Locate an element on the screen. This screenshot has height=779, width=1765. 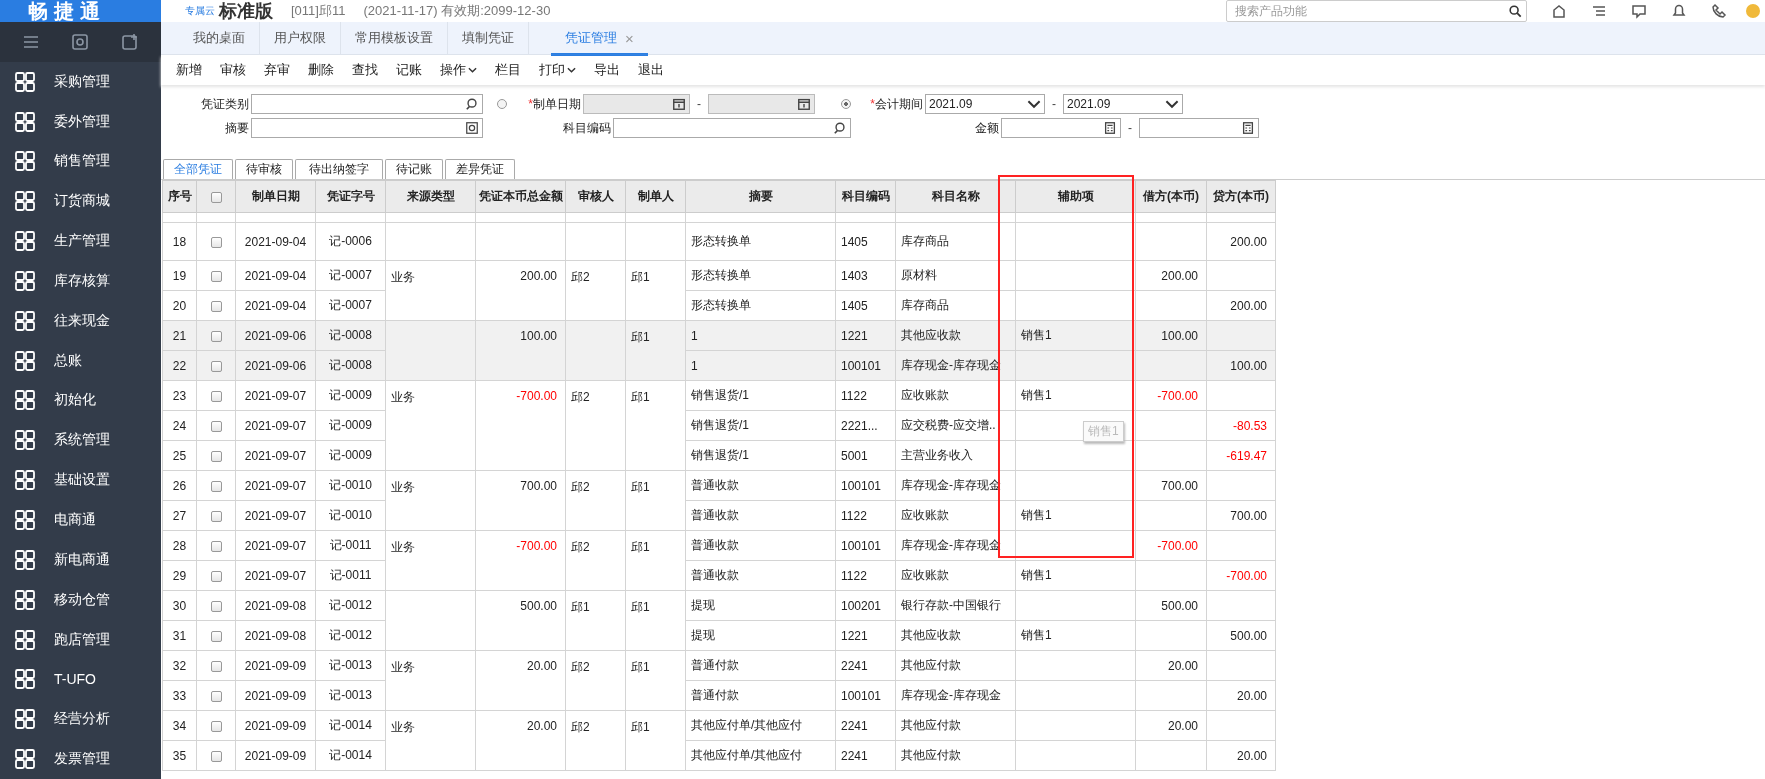
table-cell: 提现 is located at coordinates (760, 605).